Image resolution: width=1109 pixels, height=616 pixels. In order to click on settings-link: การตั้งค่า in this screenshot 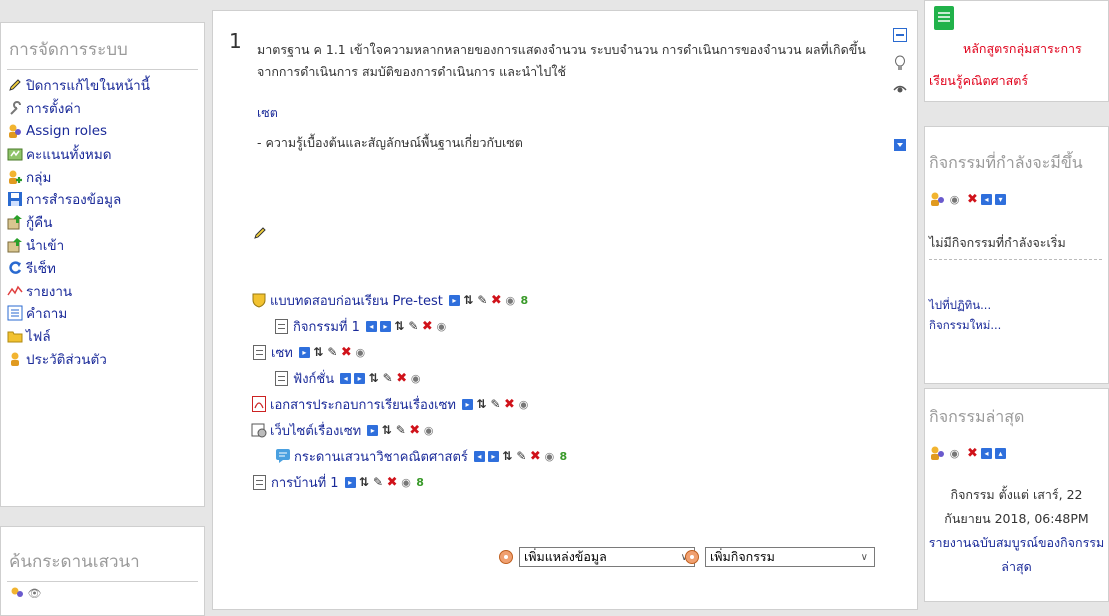, I will do `click(105, 108)`.